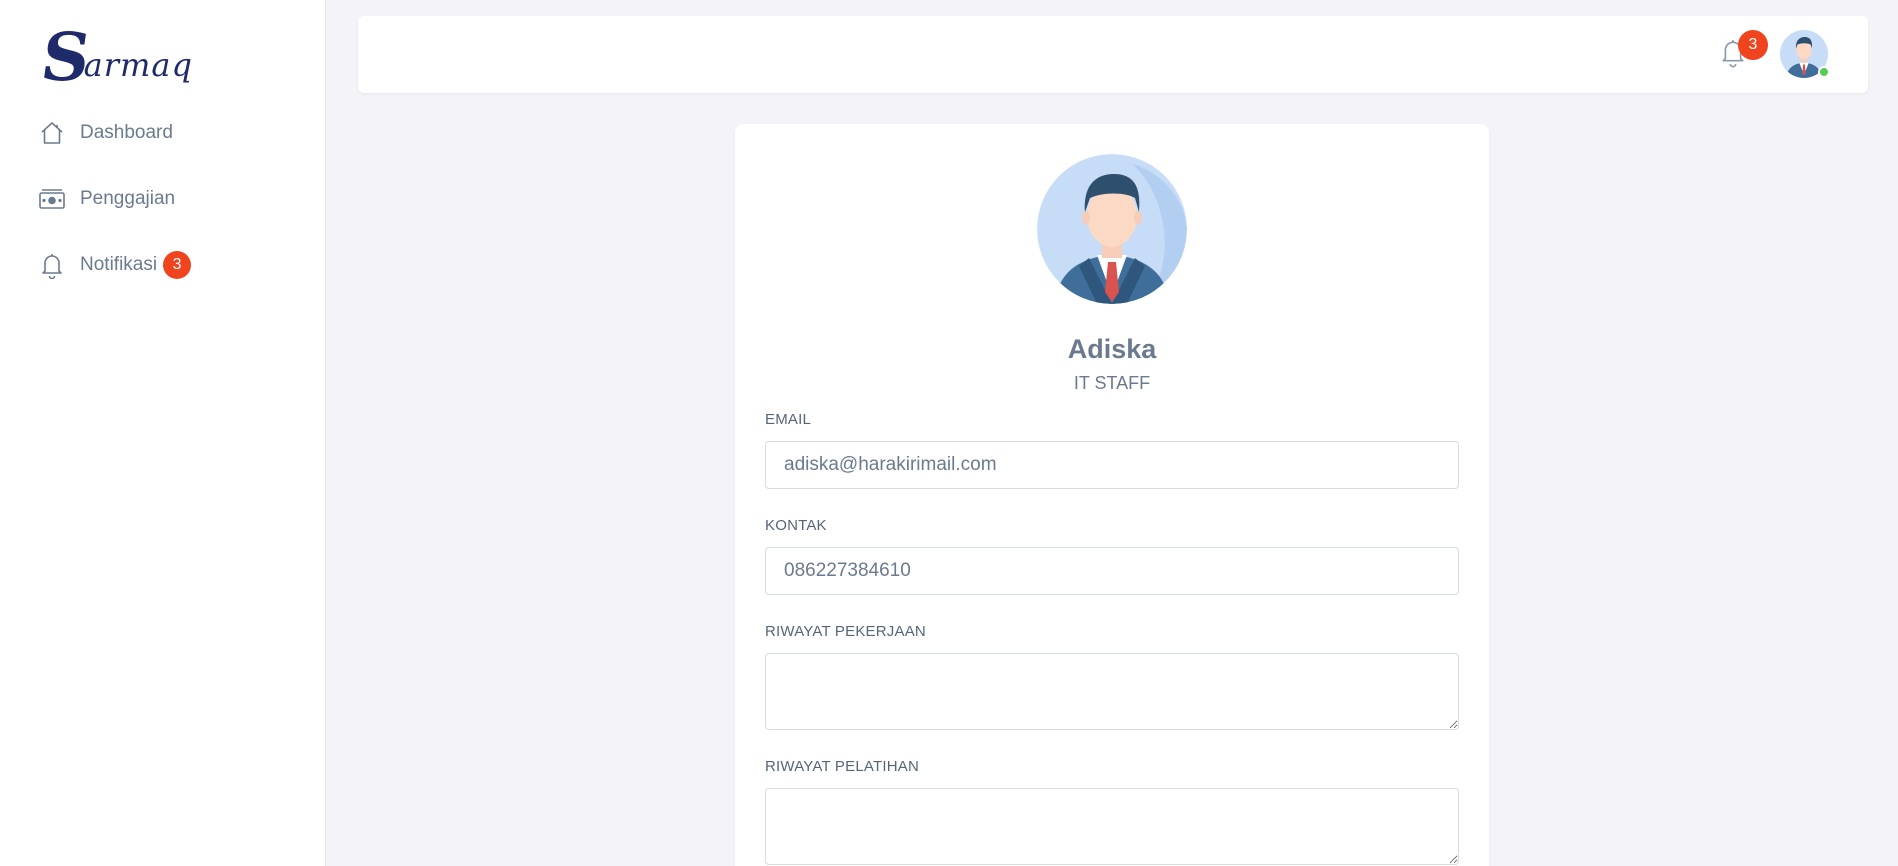 The width and height of the screenshot is (1898, 866). What do you see at coordinates (1753, 45) in the screenshot?
I see `header-notification-badge: 3` at bounding box center [1753, 45].